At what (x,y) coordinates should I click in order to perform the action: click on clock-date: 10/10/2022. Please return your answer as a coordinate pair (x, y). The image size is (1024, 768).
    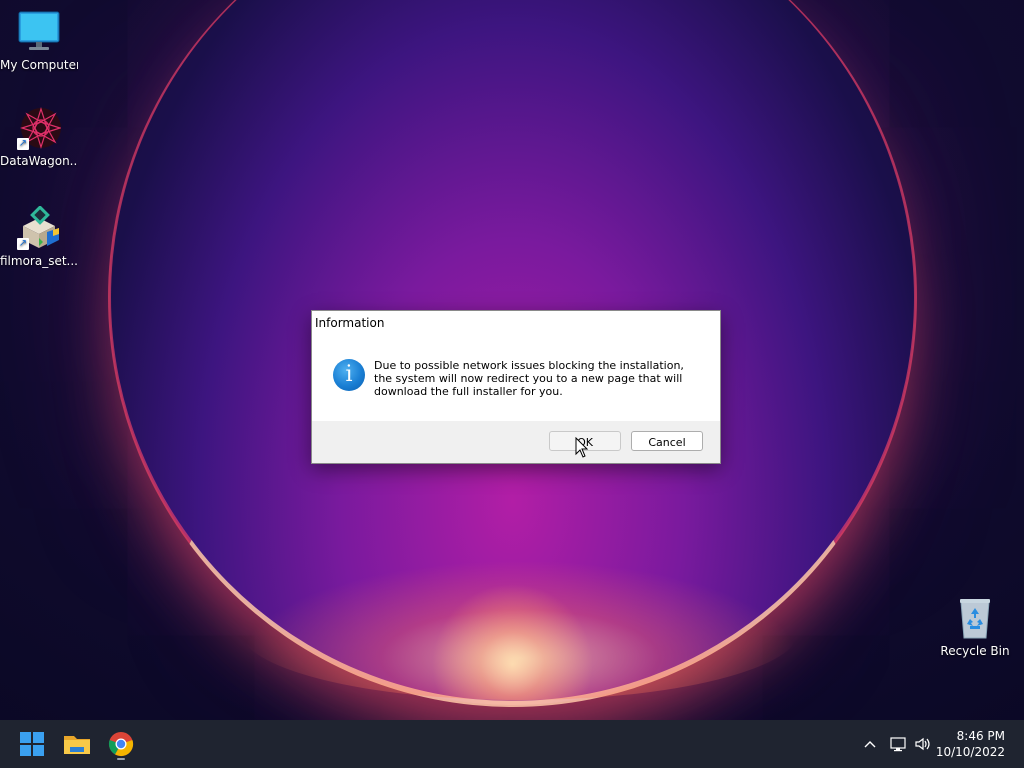
    Looking at the image, I should click on (970, 752).